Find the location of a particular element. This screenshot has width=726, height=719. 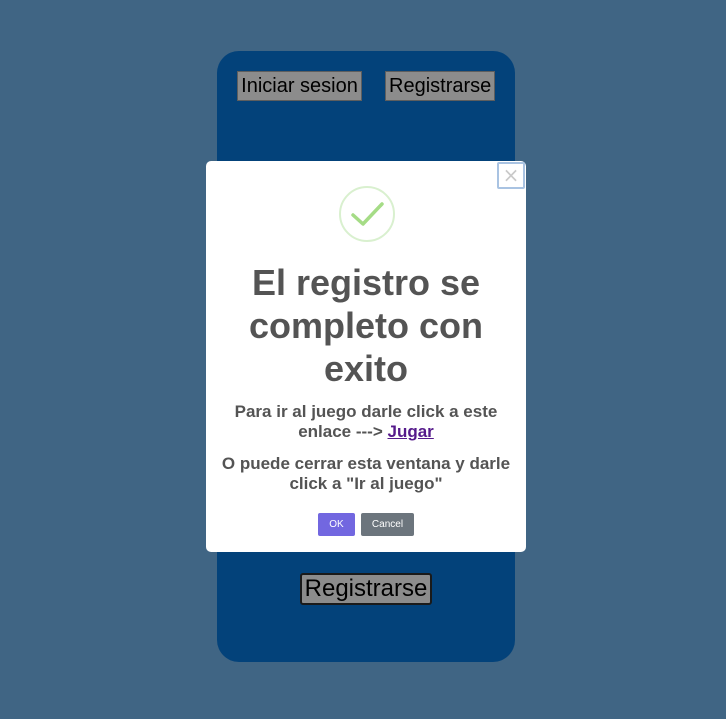

cancel-button: Cancel is located at coordinates (387, 524).